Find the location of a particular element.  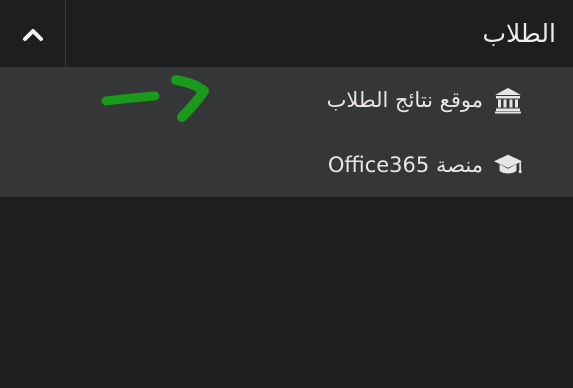

university-icon is located at coordinates (508, 100).